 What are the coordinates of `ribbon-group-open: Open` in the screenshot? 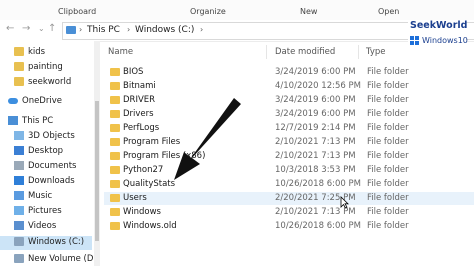 It's located at (388, 11).